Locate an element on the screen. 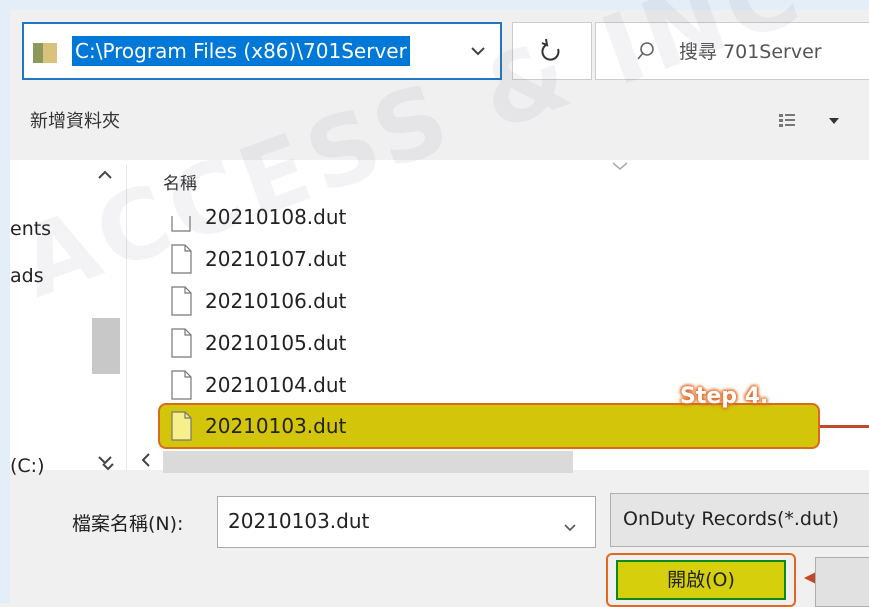  step-annotation-arrow is located at coordinates (844, 426).